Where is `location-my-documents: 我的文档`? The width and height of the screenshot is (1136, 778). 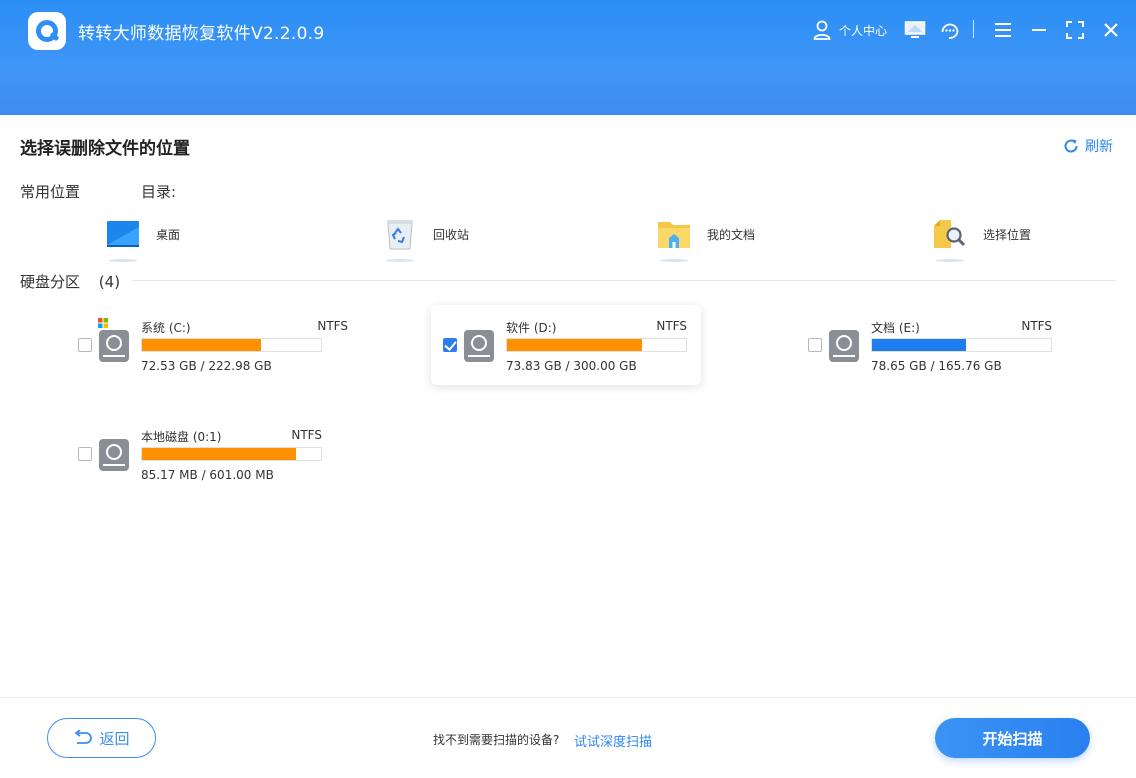
location-my-documents: 我的文档 is located at coordinates (706, 239).